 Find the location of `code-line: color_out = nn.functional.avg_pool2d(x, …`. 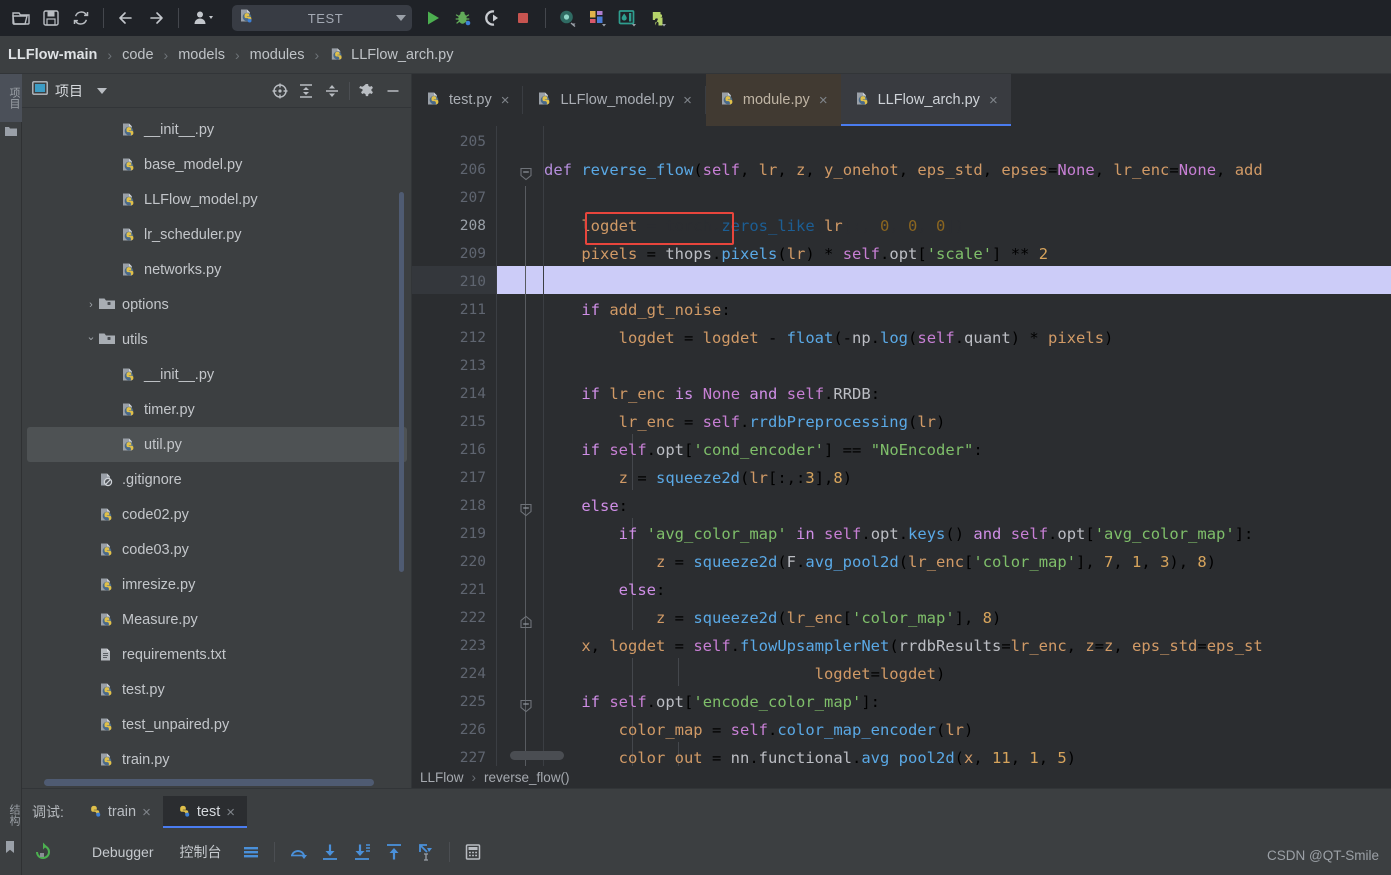

code-line: color_out = nn.functional.avg_pool2d(x, … is located at coordinates (810, 755).